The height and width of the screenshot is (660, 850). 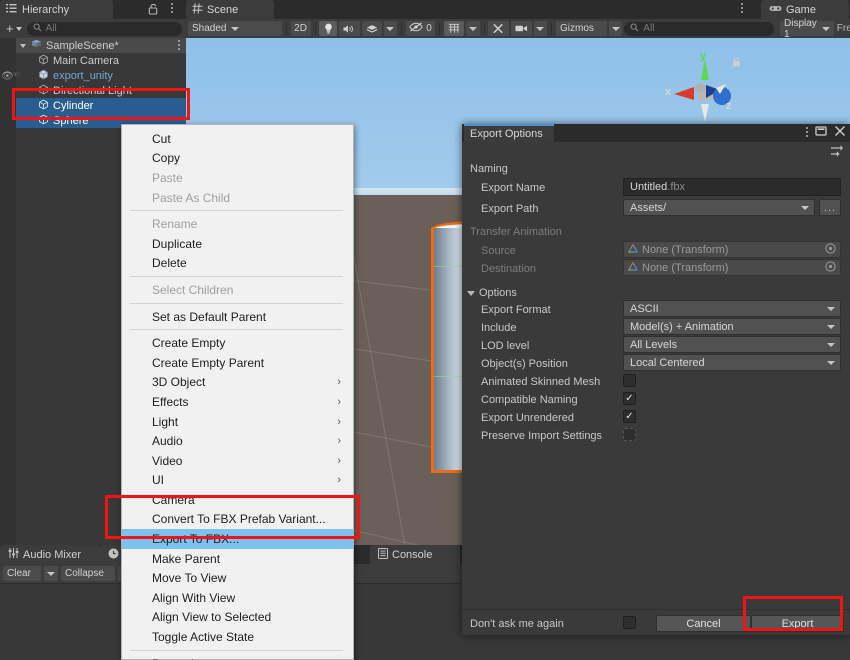 What do you see at coordinates (821, 132) in the screenshot?
I see `maximize-icon` at bounding box center [821, 132].